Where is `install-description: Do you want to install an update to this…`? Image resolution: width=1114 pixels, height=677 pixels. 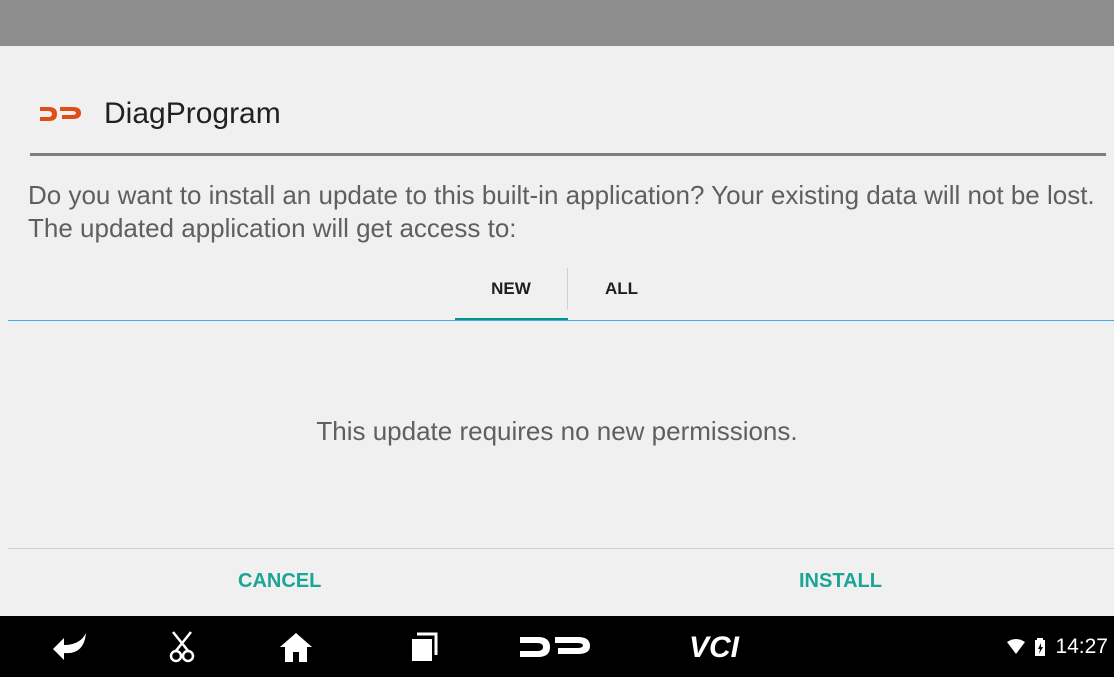
install-description: Do you want to install an update to this… is located at coordinates (561, 211).